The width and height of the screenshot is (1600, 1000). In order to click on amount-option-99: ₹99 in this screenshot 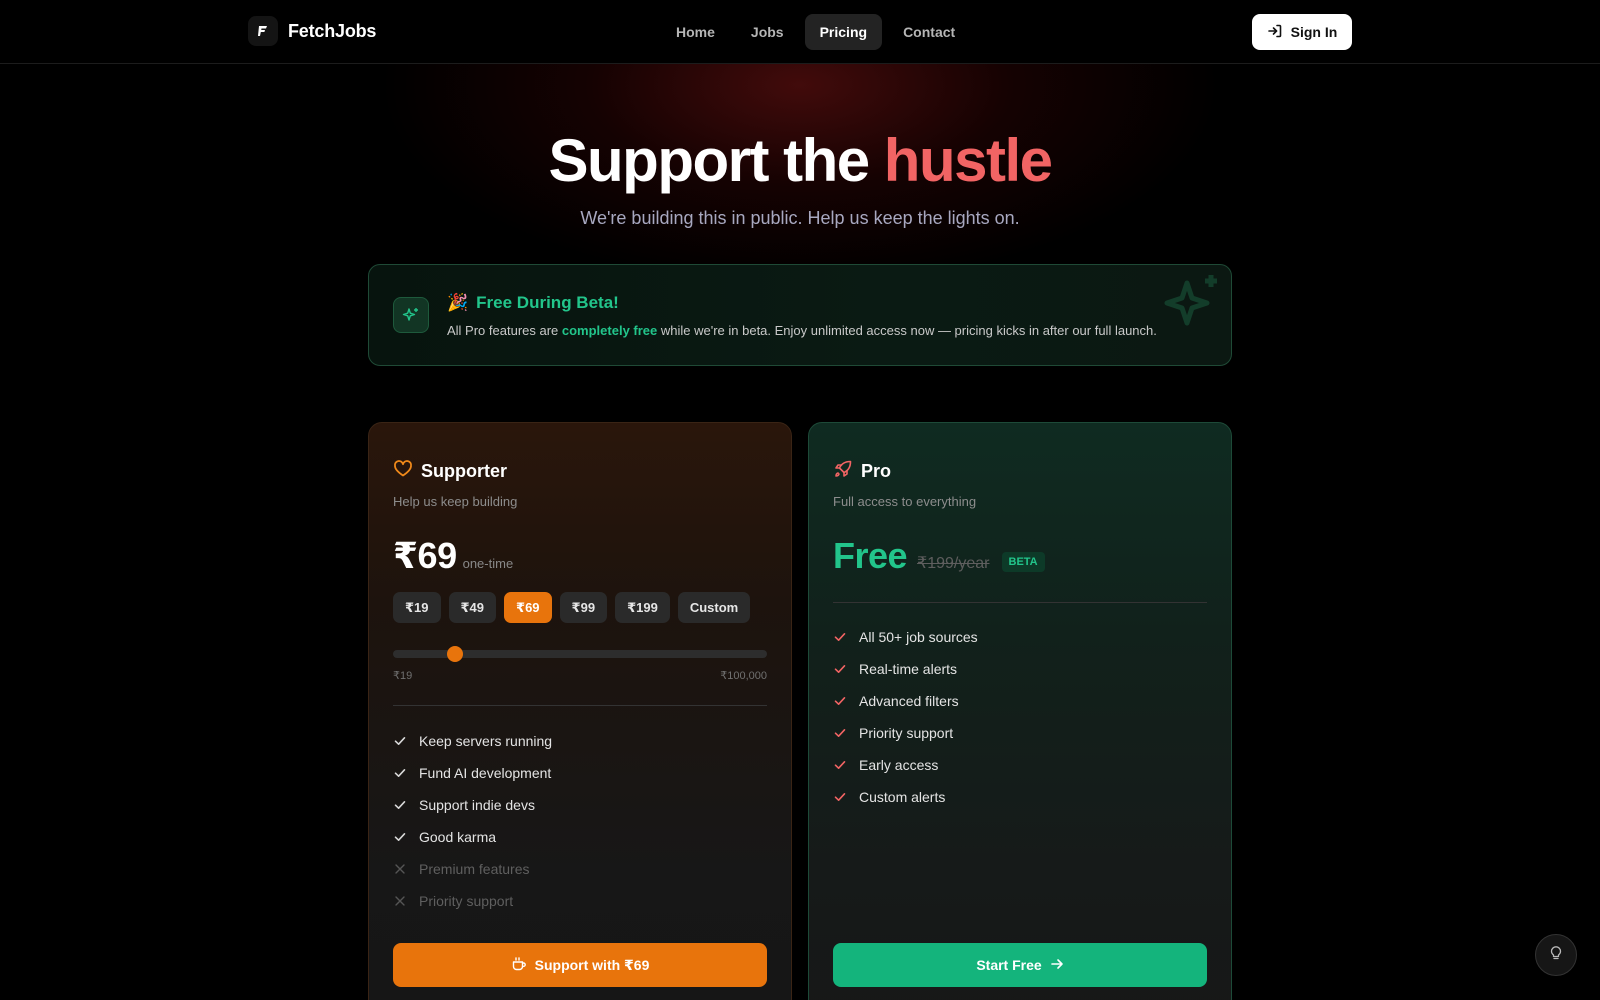, I will do `click(583, 607)`.